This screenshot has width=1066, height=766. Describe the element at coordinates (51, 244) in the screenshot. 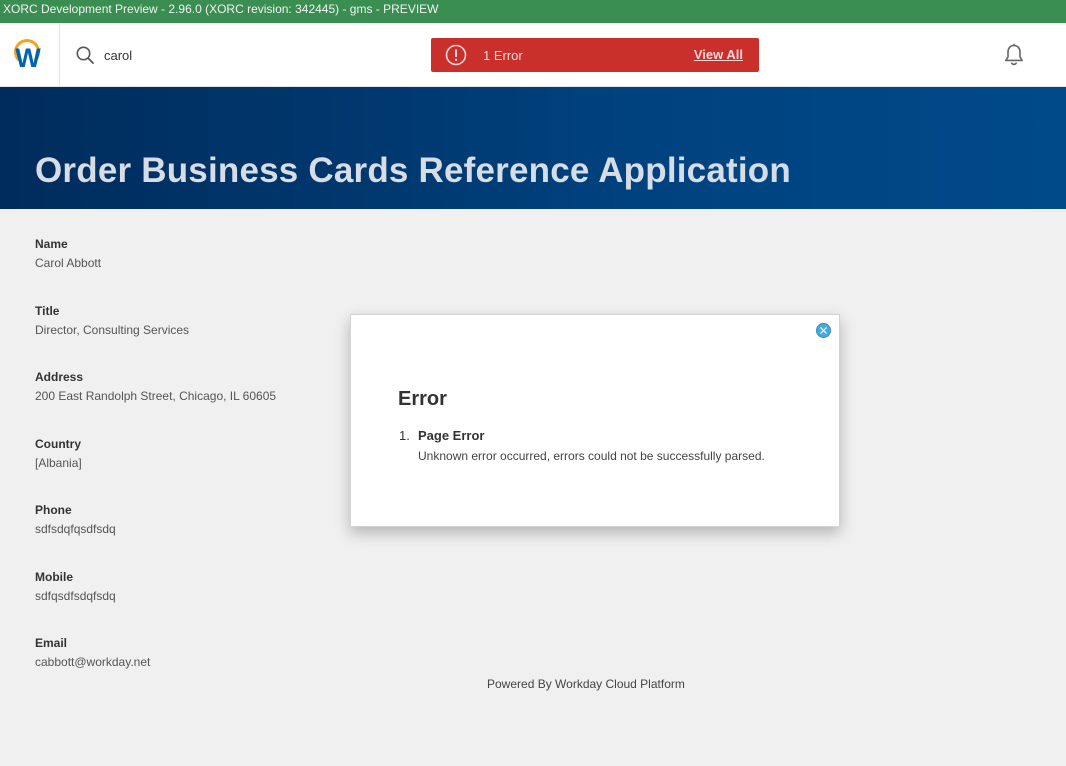

I see `field-label: Name` at that location.